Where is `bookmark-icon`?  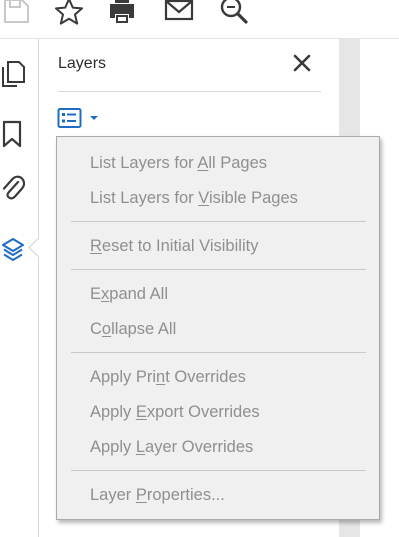
bookmark-icon is located at coordinates (13, 134).